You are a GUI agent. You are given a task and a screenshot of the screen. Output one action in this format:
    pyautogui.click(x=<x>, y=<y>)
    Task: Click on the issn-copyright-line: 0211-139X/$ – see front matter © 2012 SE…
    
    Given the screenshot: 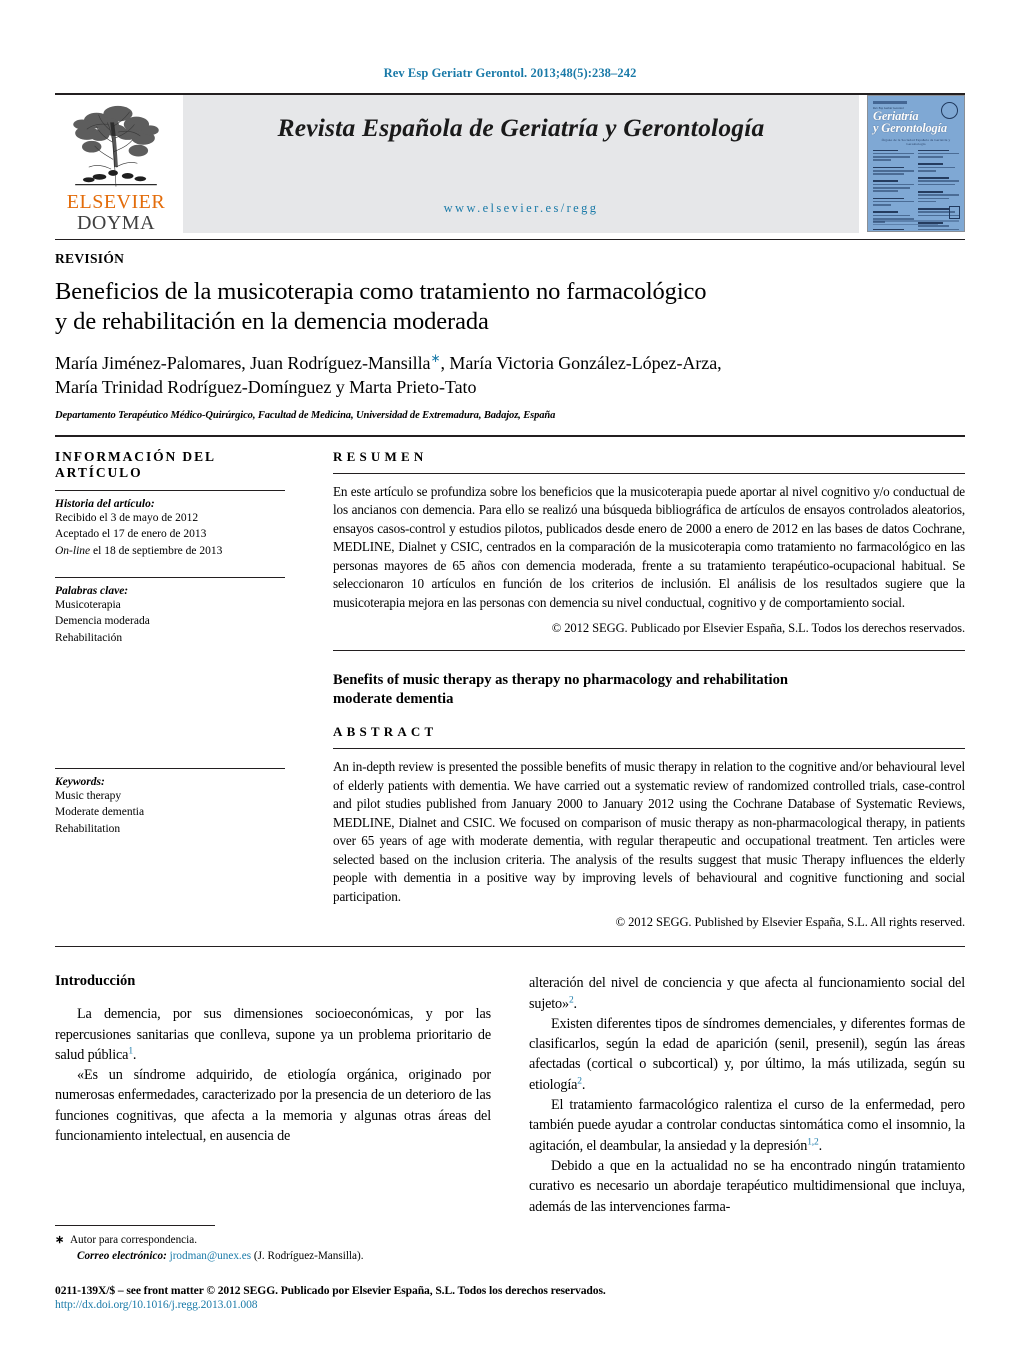 What is the action you would take?
    pyautogui.click(x=330, y=1290)
    